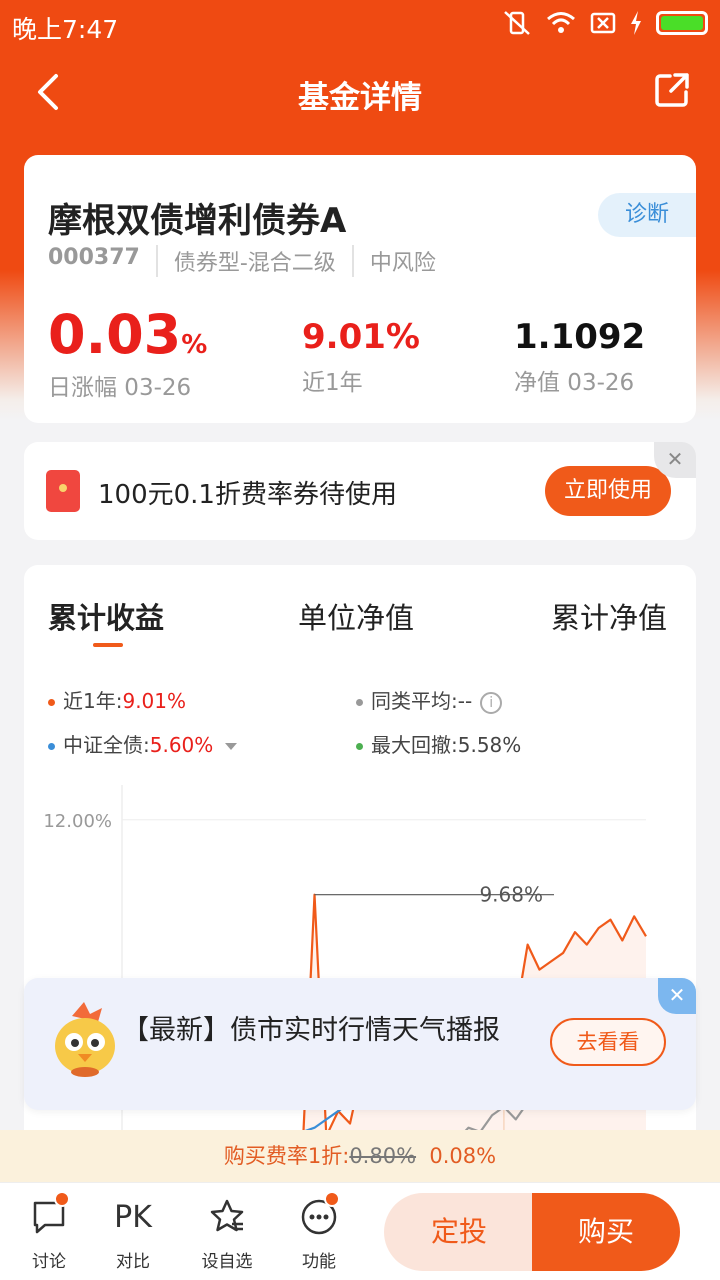 The width and height of the screenshot is (720, 1280). I want to click on news-headline: 【最新】债市实时行情天气播报, so click(311, 1030).